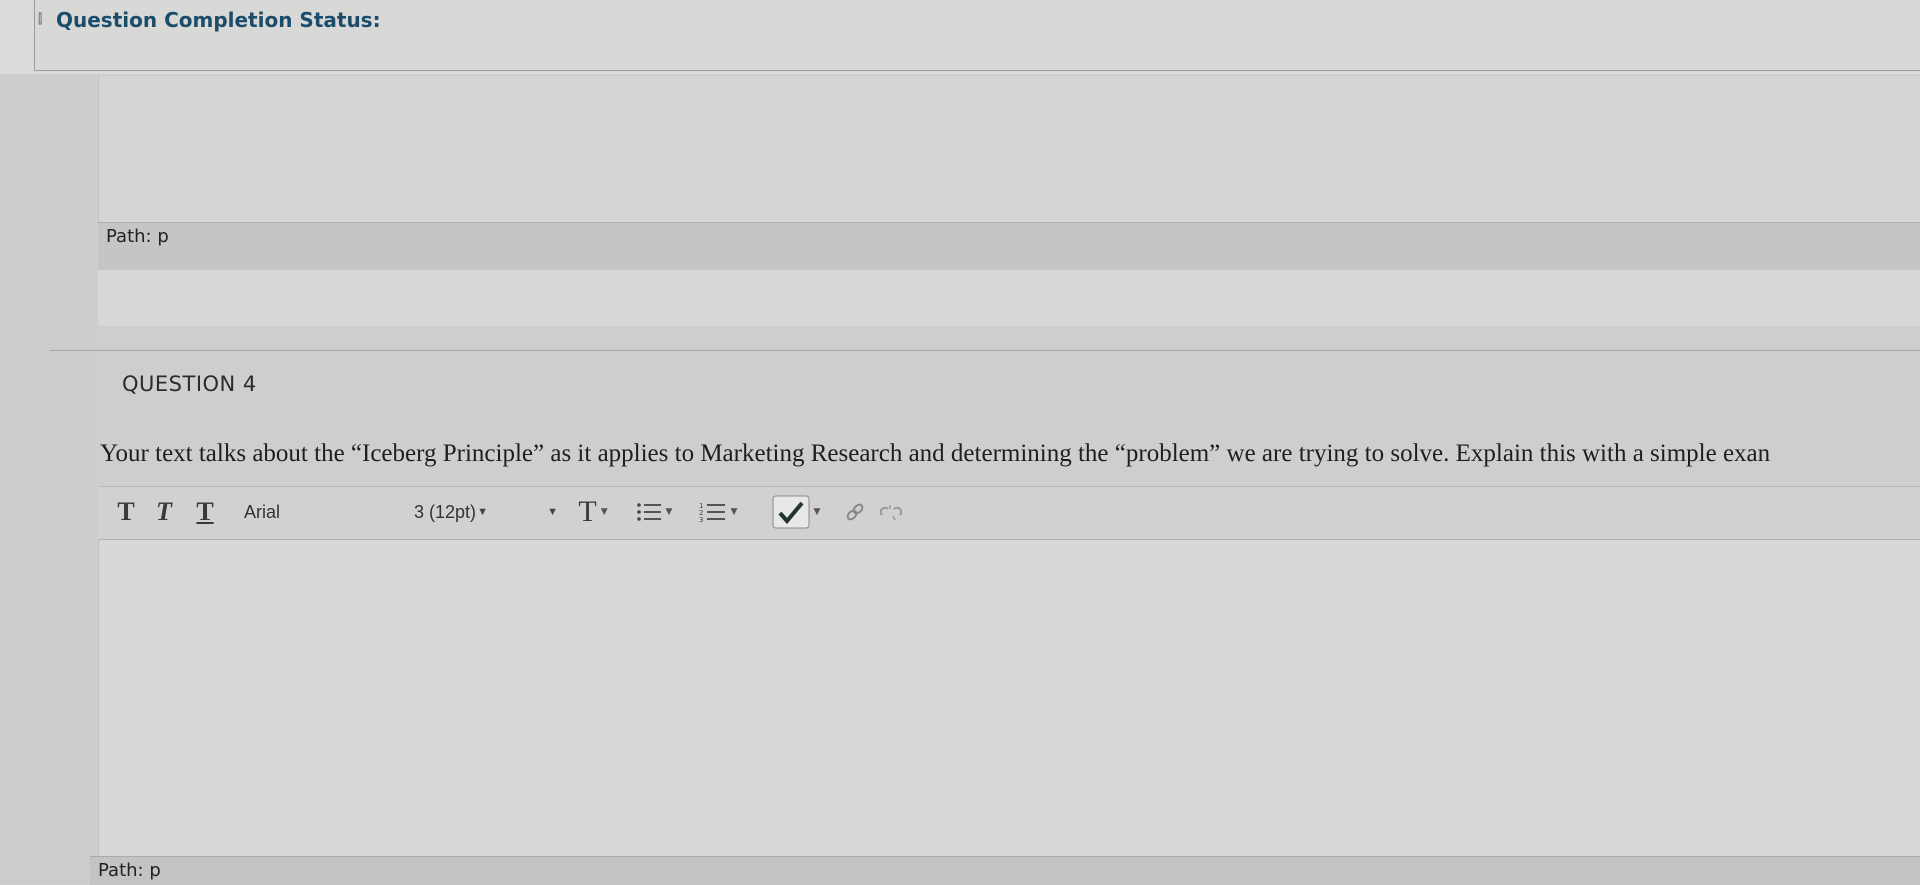 This screenshot has height=885, width=1920. Describe the element at coordinates (218, 20) in the screenshot. I see `question-completion-status: Question Completion Status:` at that location.